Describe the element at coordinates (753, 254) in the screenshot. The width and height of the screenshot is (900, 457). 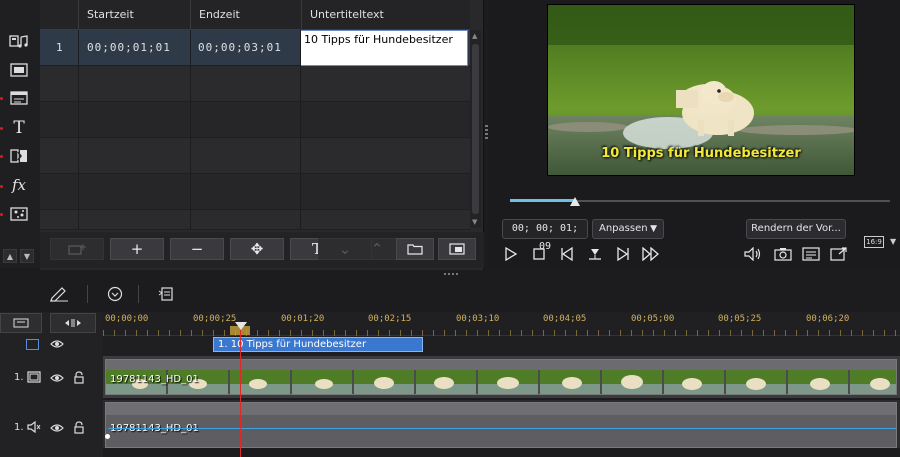
I see `volume-icon` at that location.